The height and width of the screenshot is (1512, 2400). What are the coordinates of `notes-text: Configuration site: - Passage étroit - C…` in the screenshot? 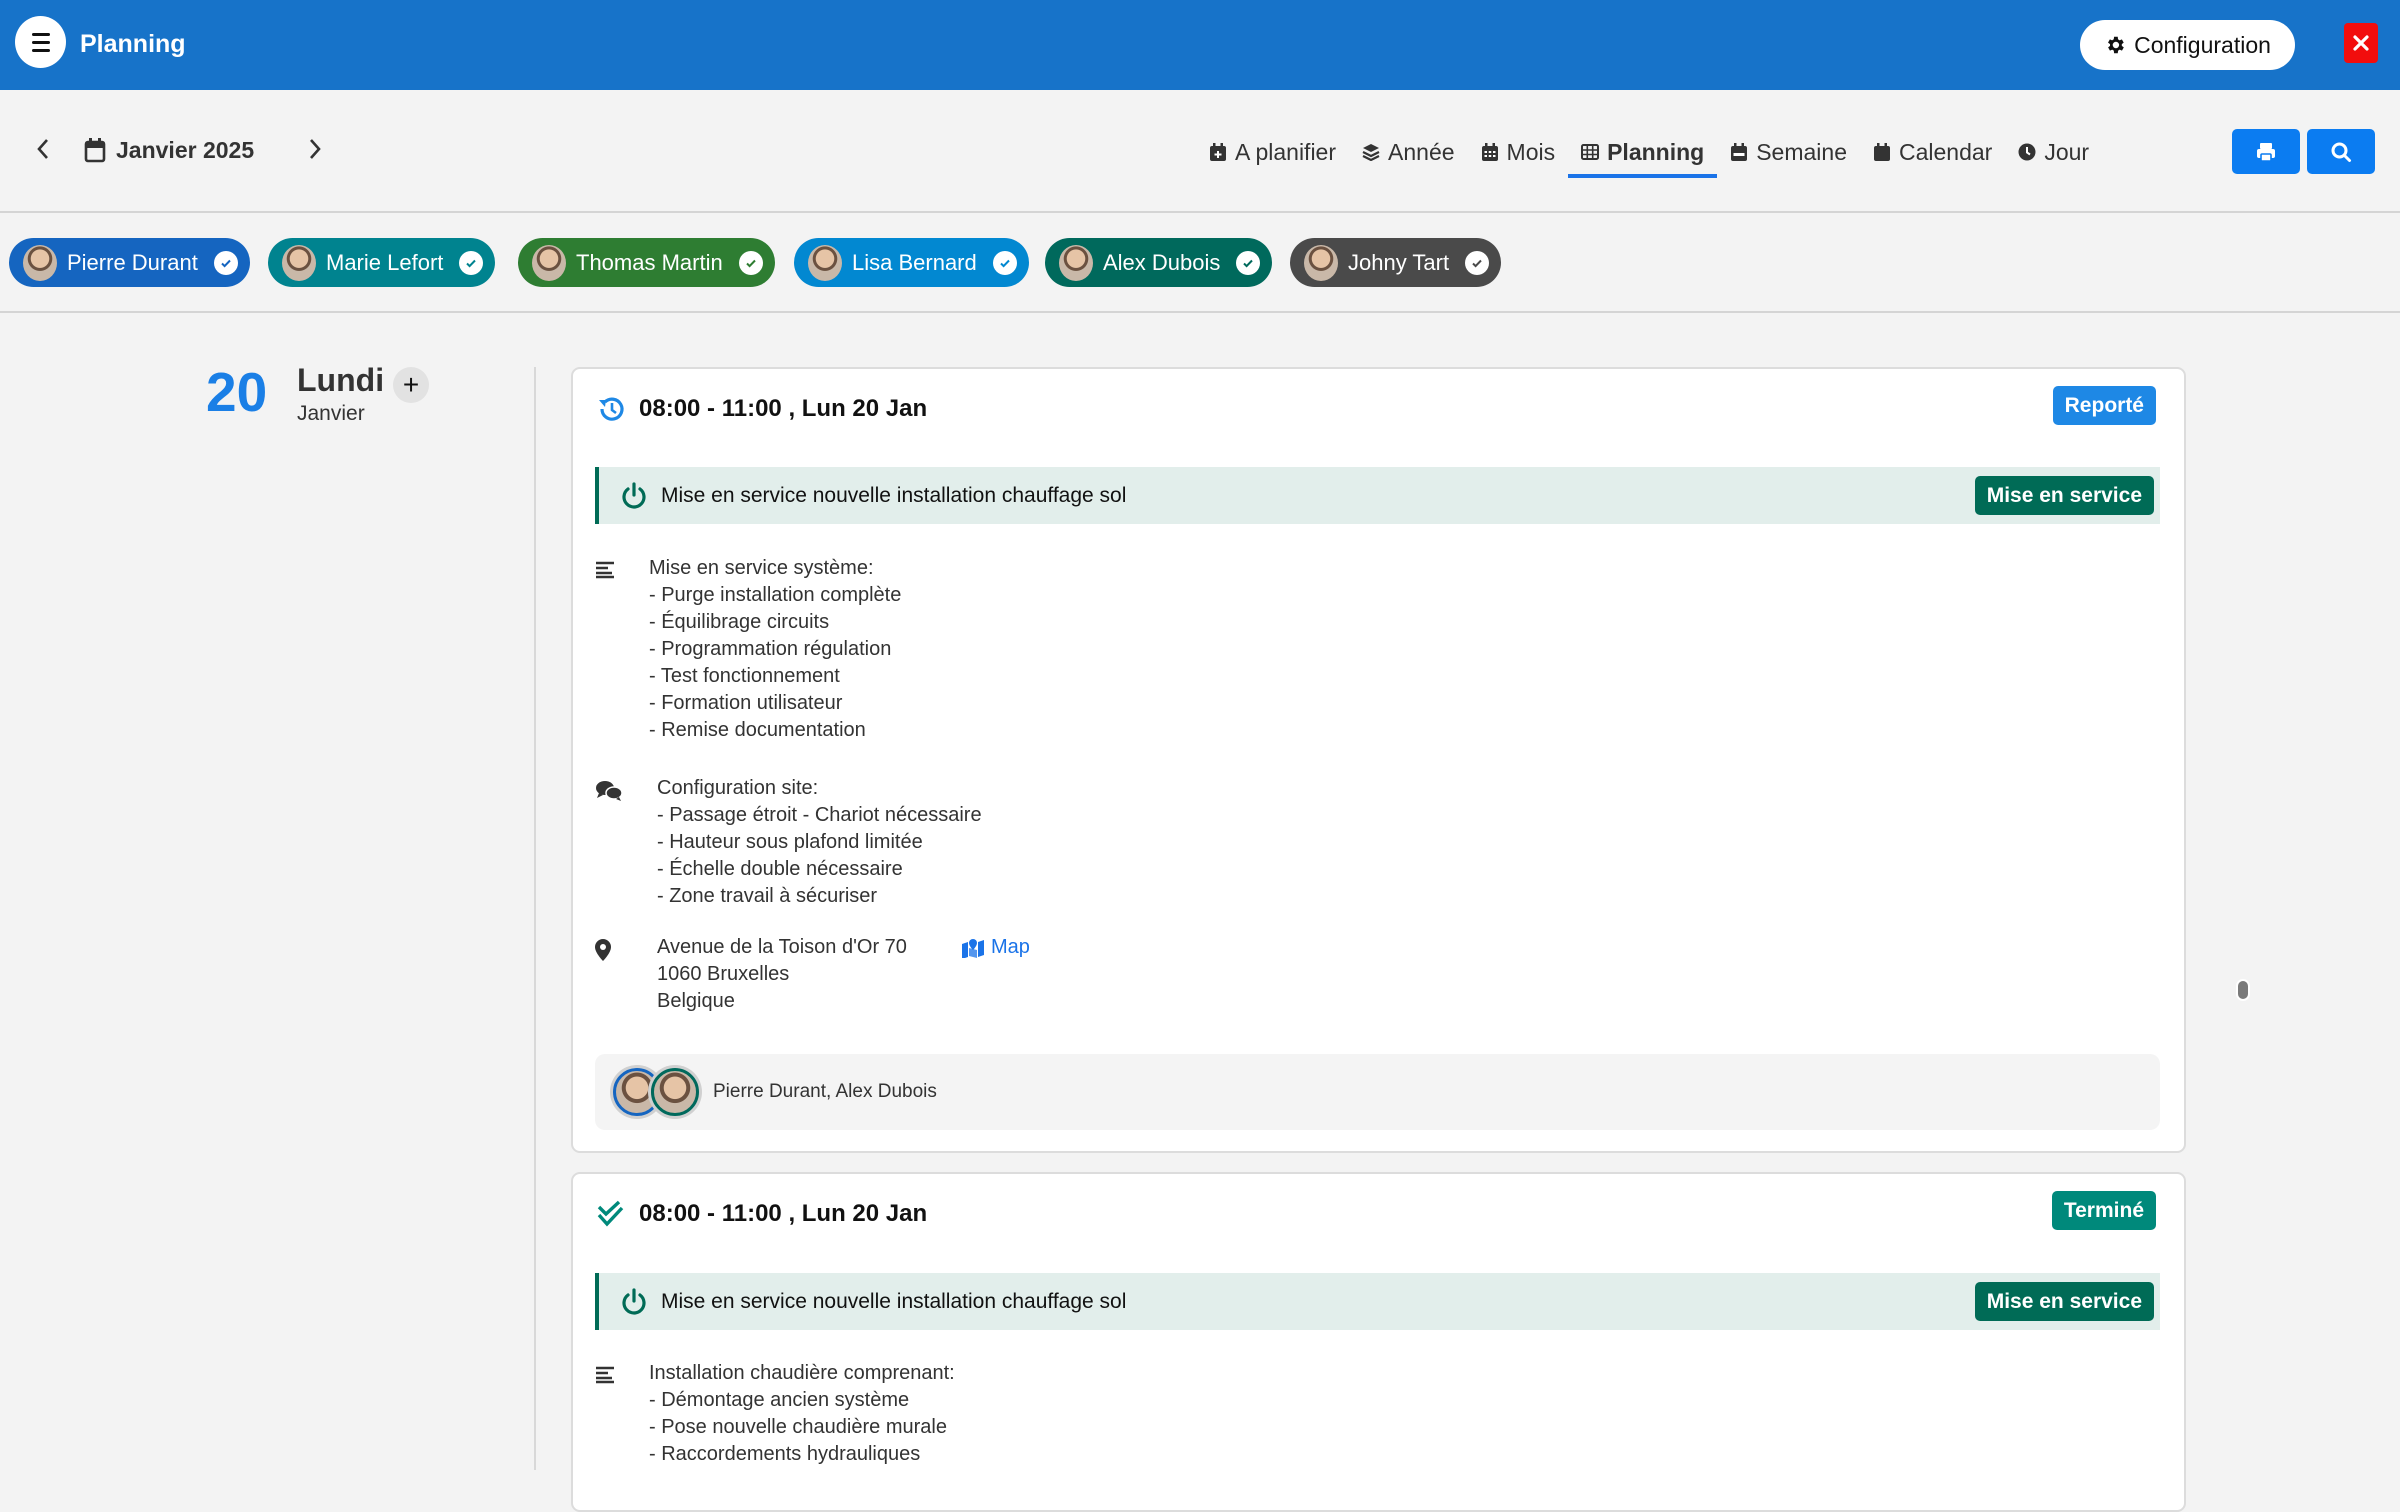 It's located at (819, 842).